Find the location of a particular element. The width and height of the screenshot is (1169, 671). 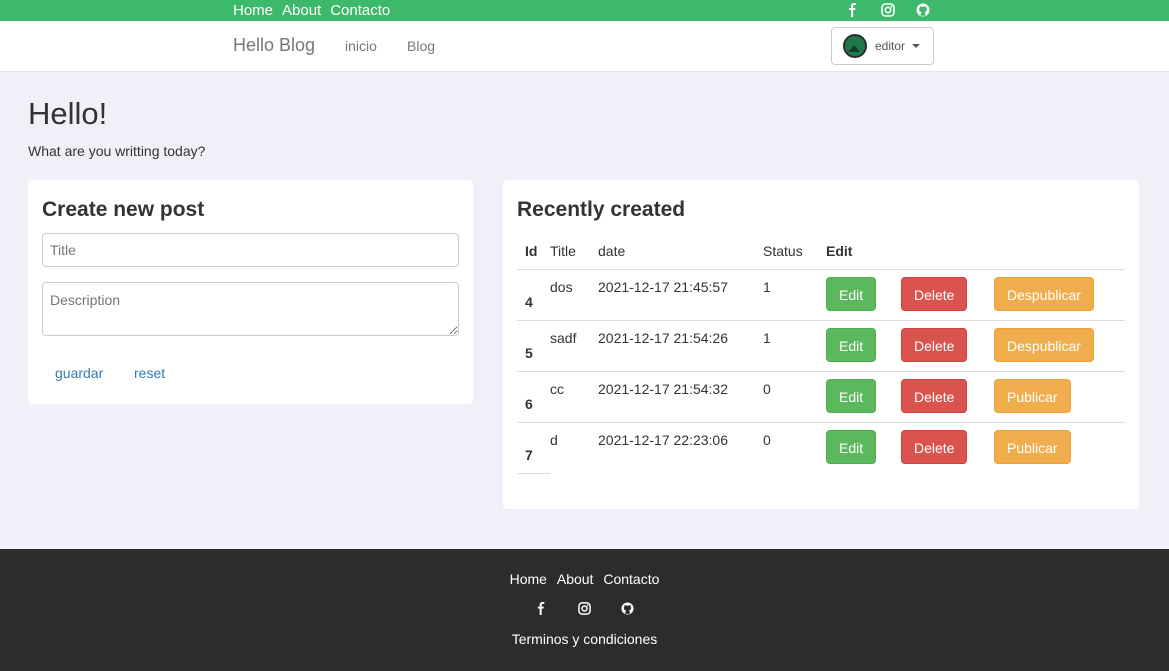

top-links: Home About Contacto is located at coordinates (316, 10).